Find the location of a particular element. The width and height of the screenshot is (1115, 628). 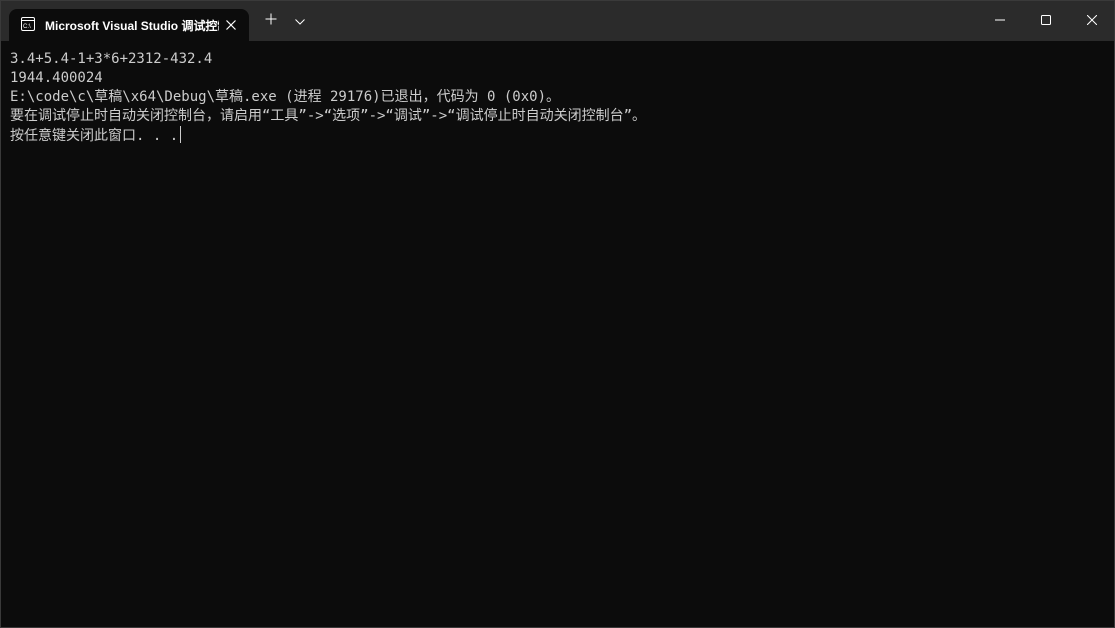

minimize-button is located at coordinates (1000, 21).